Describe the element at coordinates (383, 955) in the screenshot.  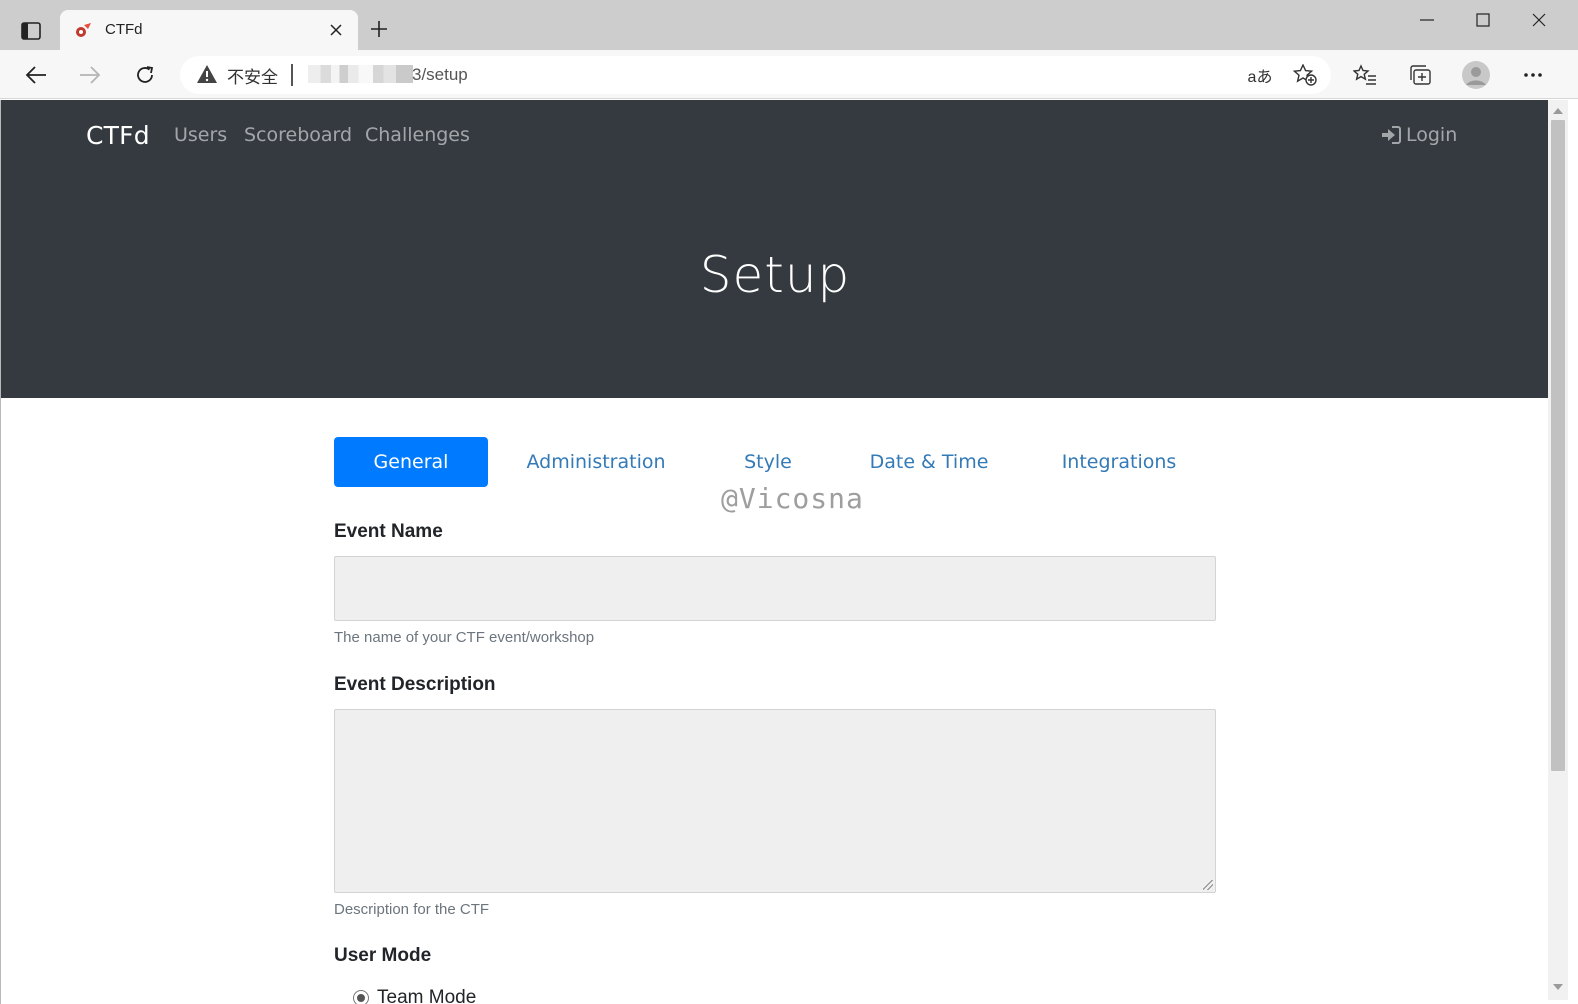
I see `user-mode-label: User Mode` at that location.